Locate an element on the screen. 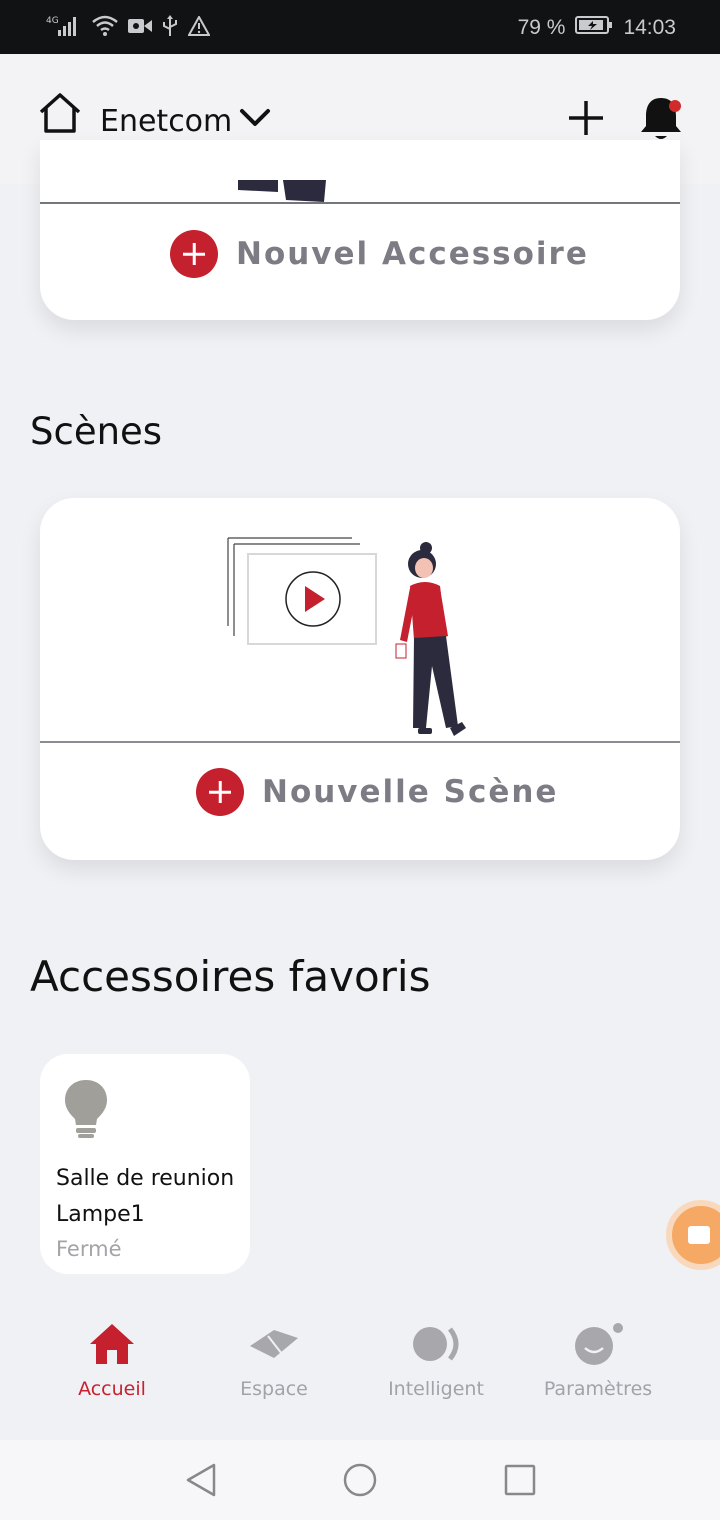 The image size is (720, 1520). status-icons-right: 79 % 14:03 is located at coordinates (597, 28).